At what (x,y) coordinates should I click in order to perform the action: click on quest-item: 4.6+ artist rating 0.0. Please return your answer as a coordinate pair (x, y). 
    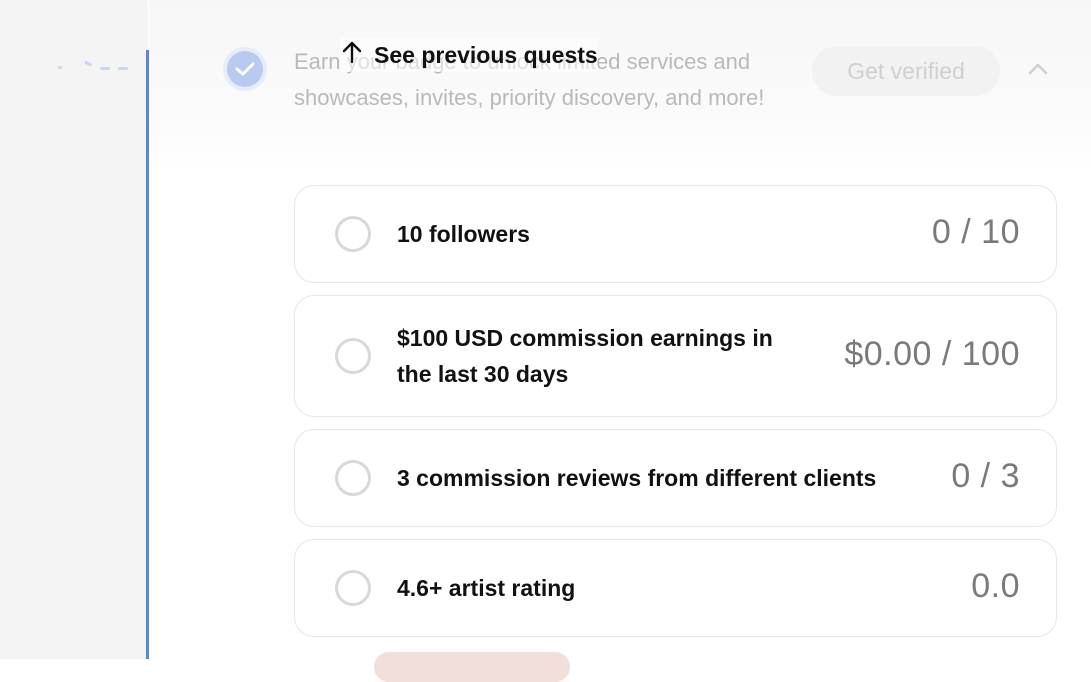
    Looking at the image, I should click on (675, 588).